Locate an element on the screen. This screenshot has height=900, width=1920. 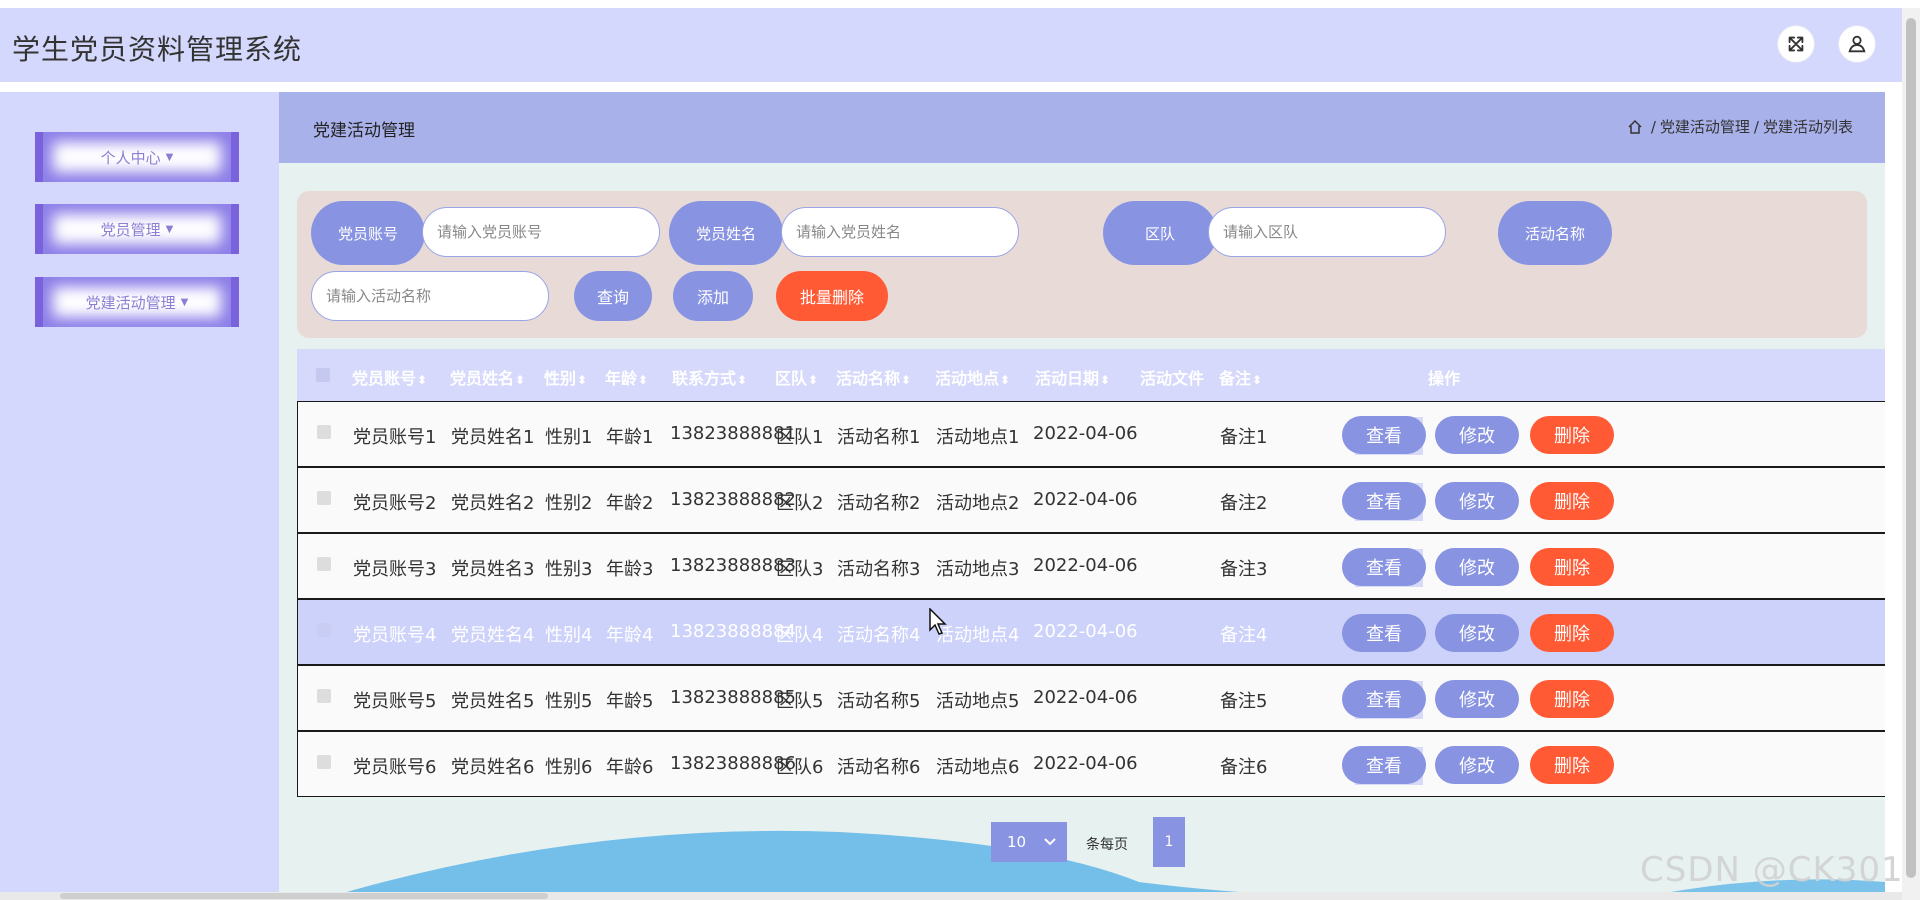
chevron-down-icon is located at coordinates (1050, 842).